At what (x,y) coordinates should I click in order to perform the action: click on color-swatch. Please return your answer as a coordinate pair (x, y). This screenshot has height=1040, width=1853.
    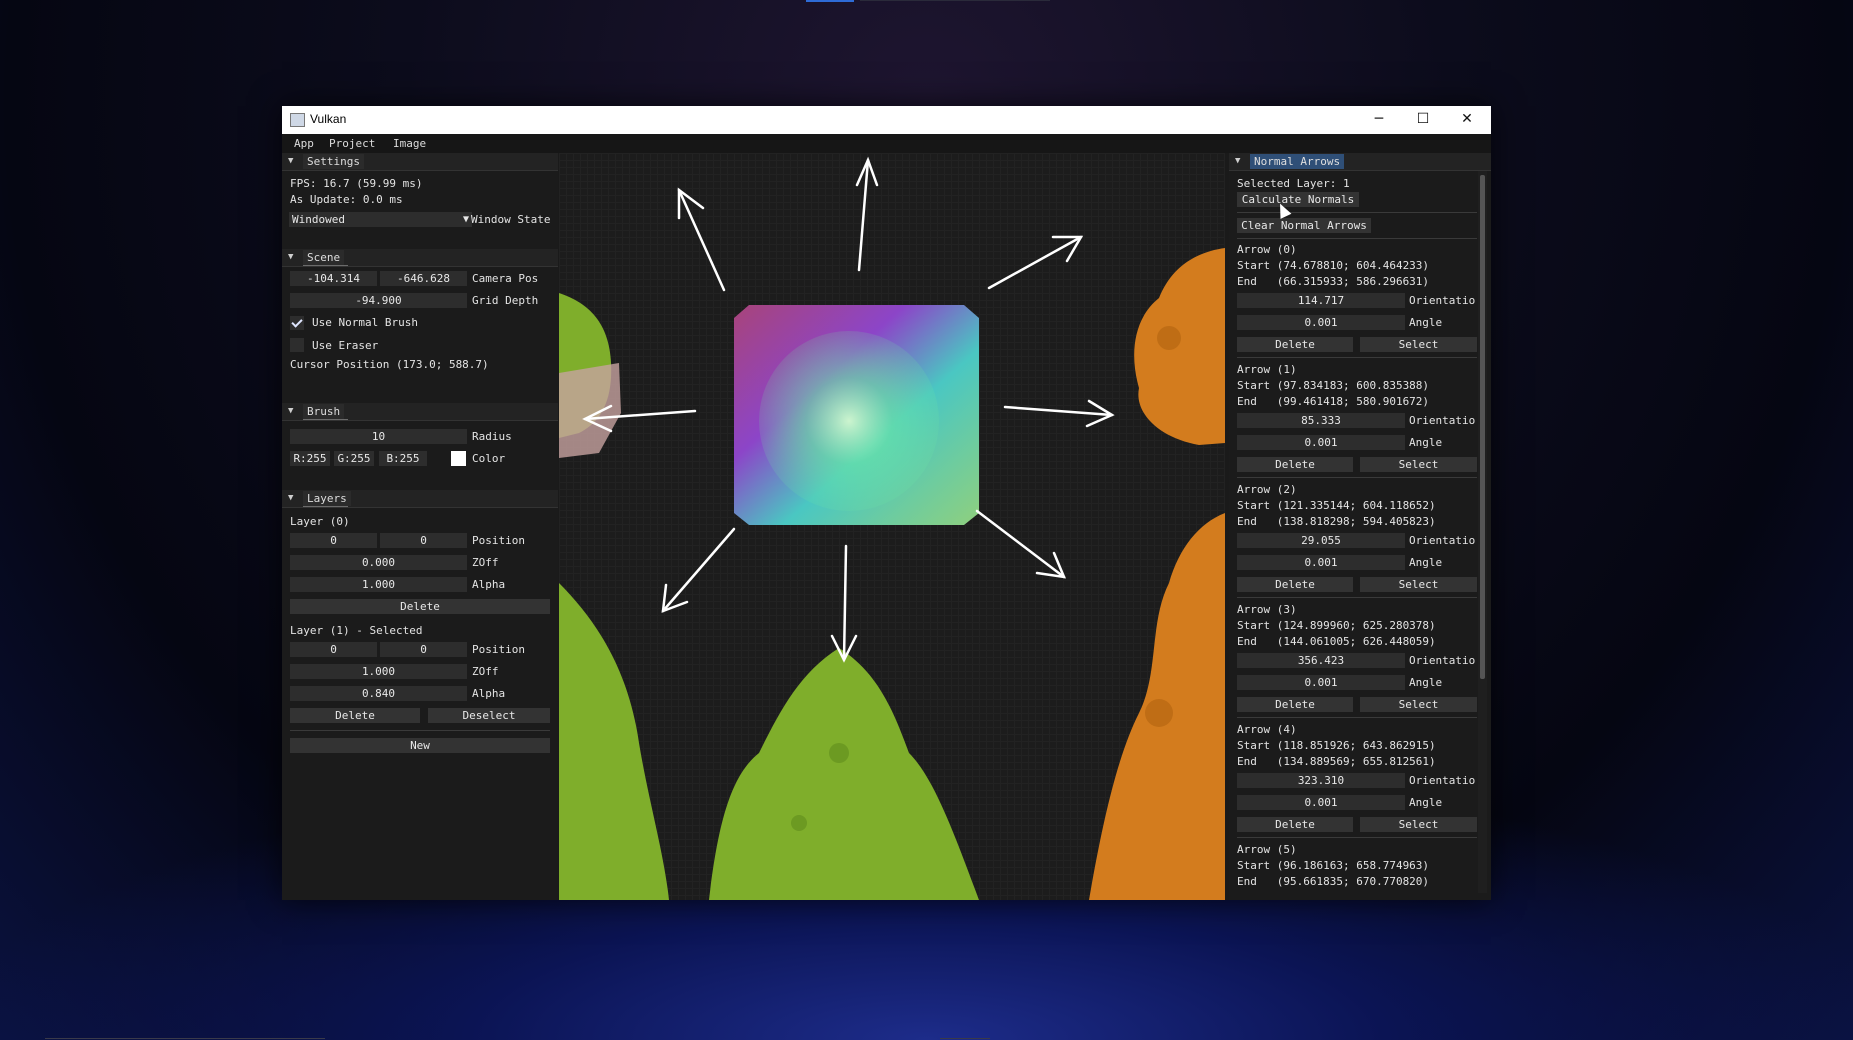
    Looking at the image, I should click on (458, 458).